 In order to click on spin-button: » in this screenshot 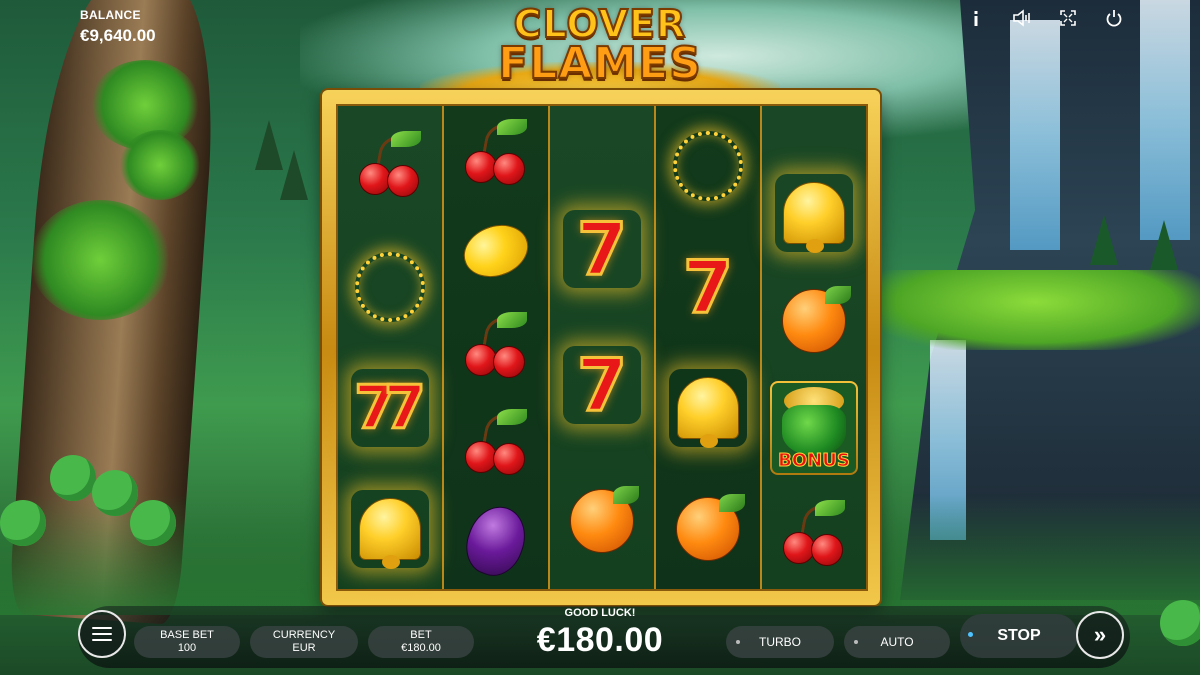, I will do `click(1100, 635)`.